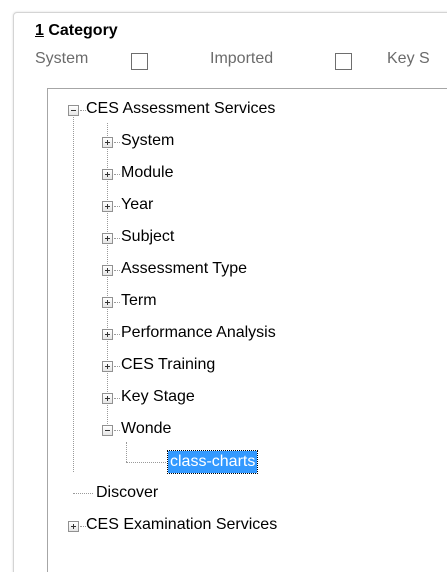 This screenshot has width=447, height=572. Describe the element at coordinates (247, 397) in the screenshot. I see `tree-node-key-stage: Key Stage` at that location.